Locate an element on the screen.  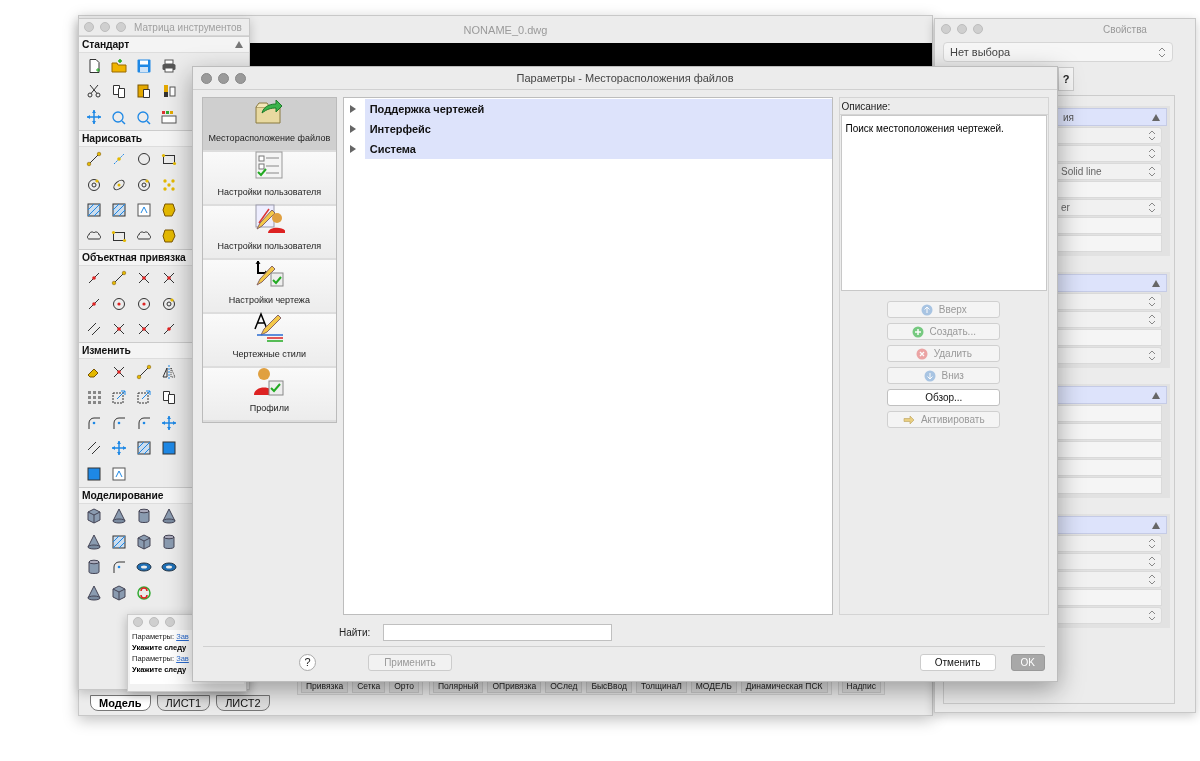
window-title: NONAME_0.dwg is located at coordinates (505, 29).